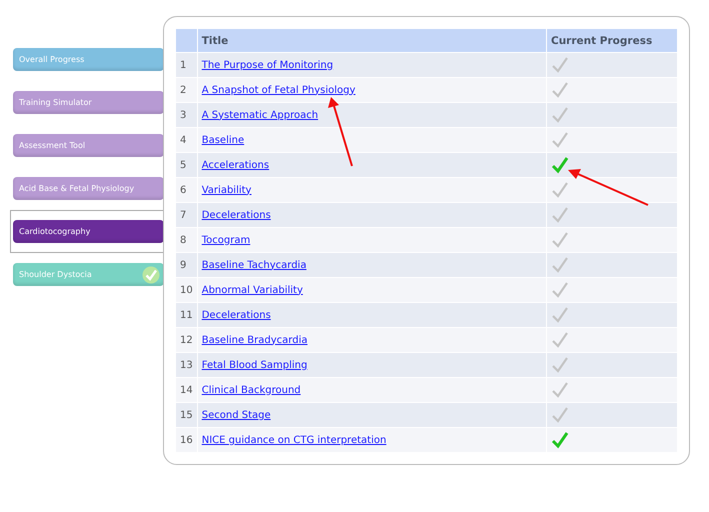 The height and width of the screenshot is (512, 709). What do you see at coordinates (183, 165) in the screenshot?
I see `row-number: 5` at bounding box center [183, 165].